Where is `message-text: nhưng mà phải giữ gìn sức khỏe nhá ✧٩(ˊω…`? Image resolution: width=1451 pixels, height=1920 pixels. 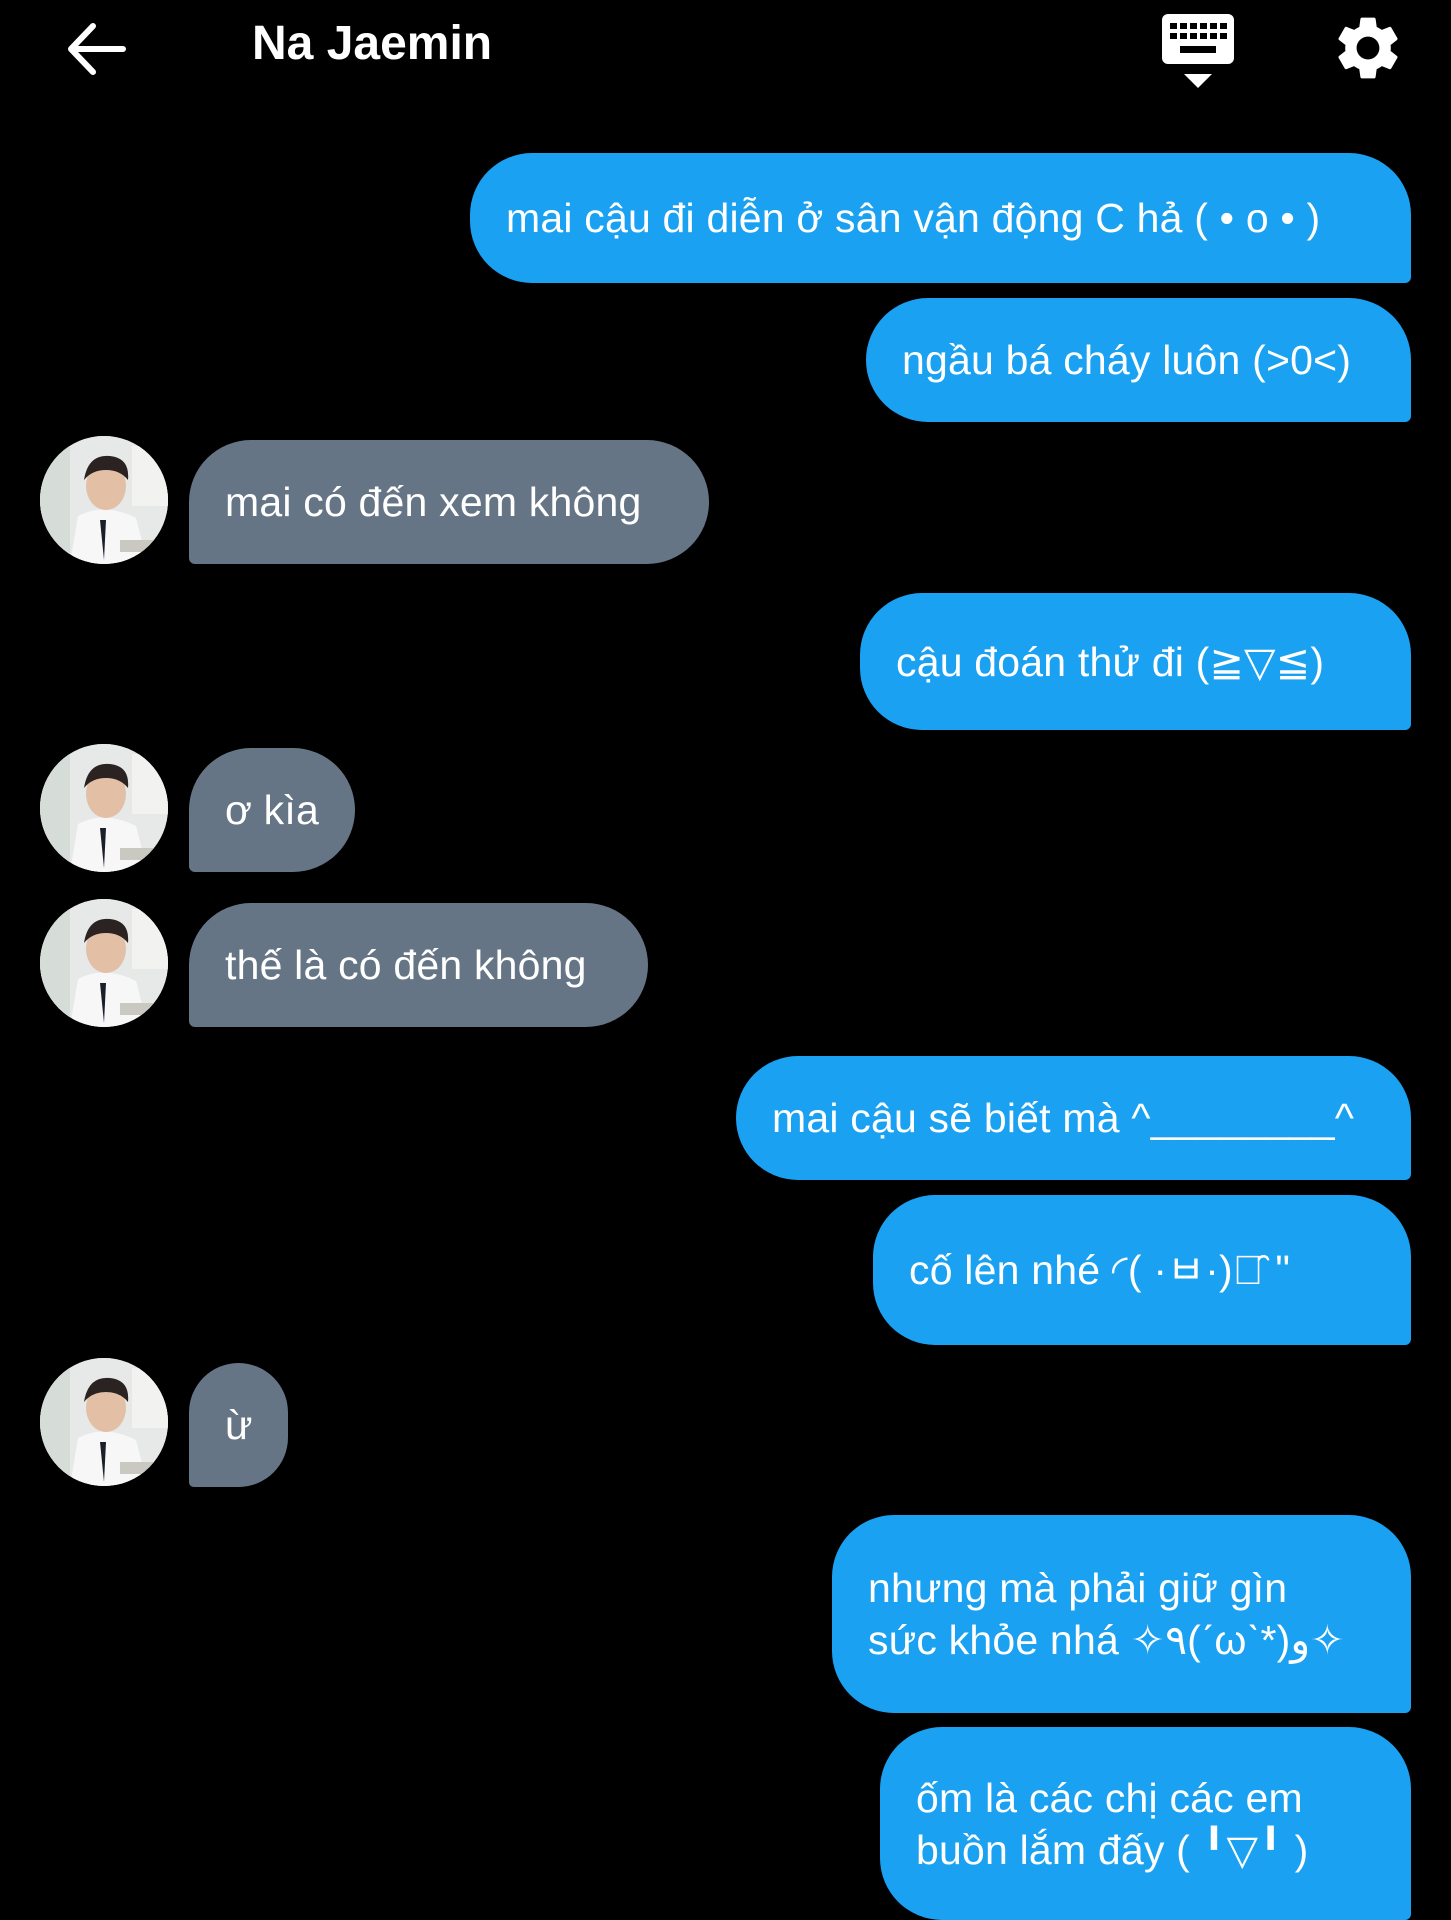 message-text: nhưng mà phải giữ gìn sức khỏe nhá ✧٩(ˊω… is located at coordinates (1106, 1614).